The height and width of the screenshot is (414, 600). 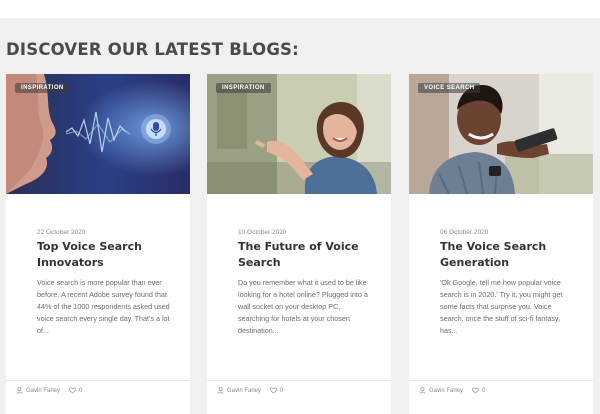 I want to click on post-date: 10 October 2020, so click(x=262, y=232).